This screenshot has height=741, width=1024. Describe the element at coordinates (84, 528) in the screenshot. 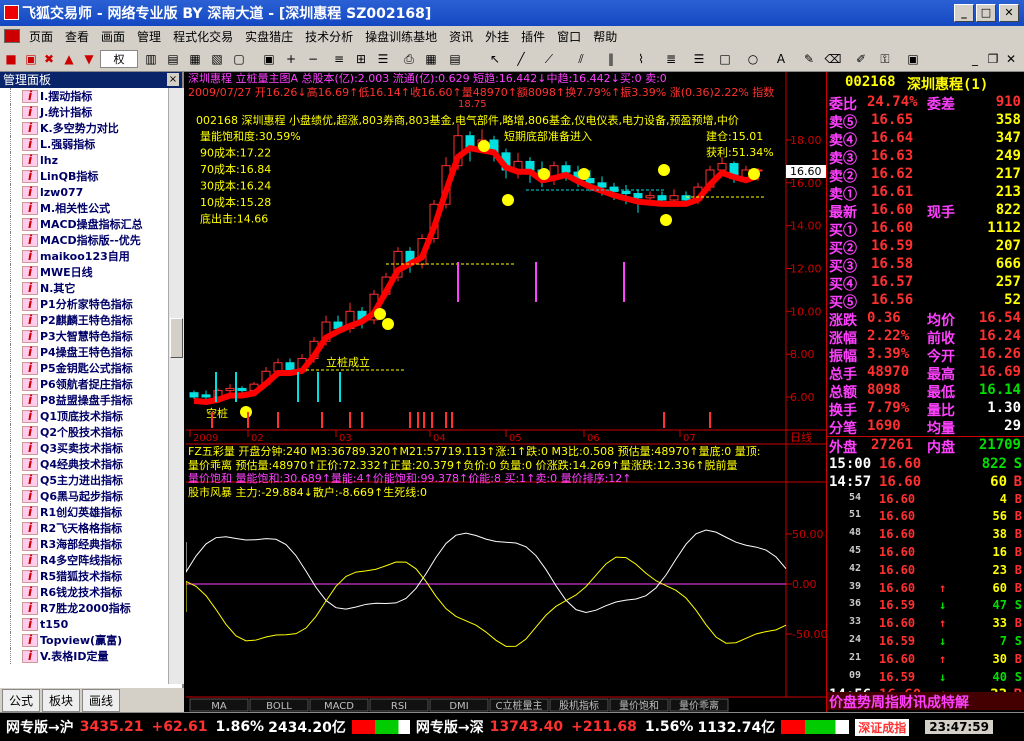

I see `formula-folder-item: i R2飞天格格指标` at that location.